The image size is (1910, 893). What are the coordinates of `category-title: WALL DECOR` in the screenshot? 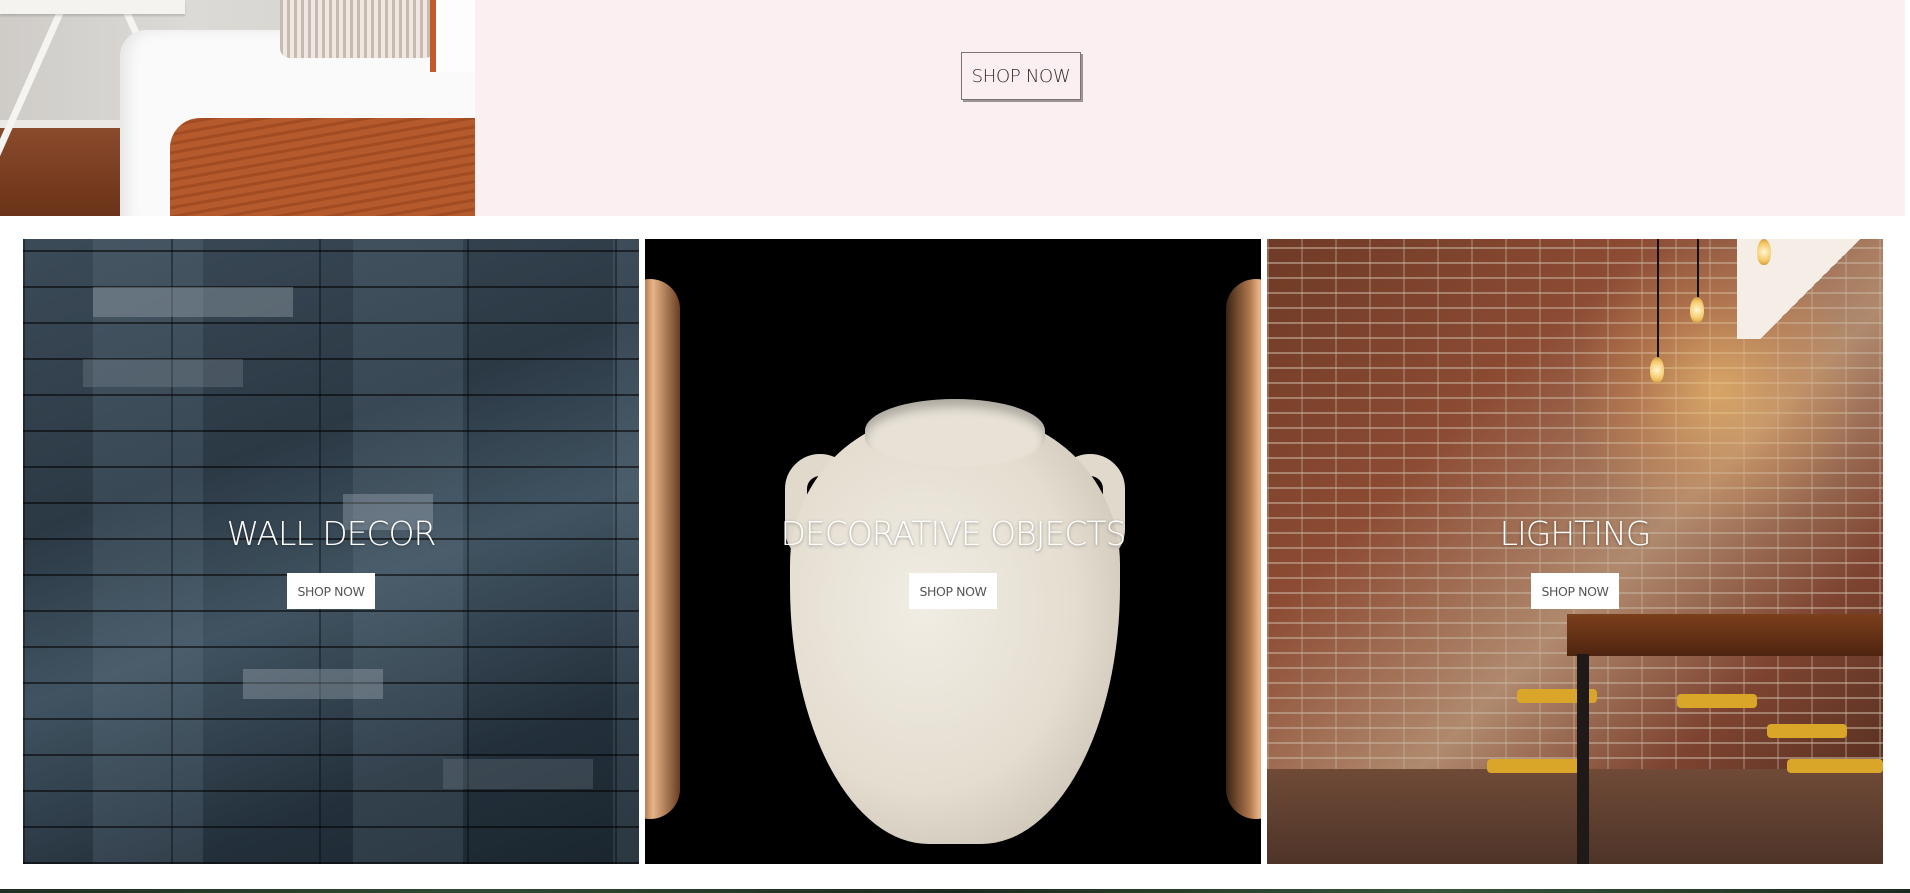 It's located at (331, 533).